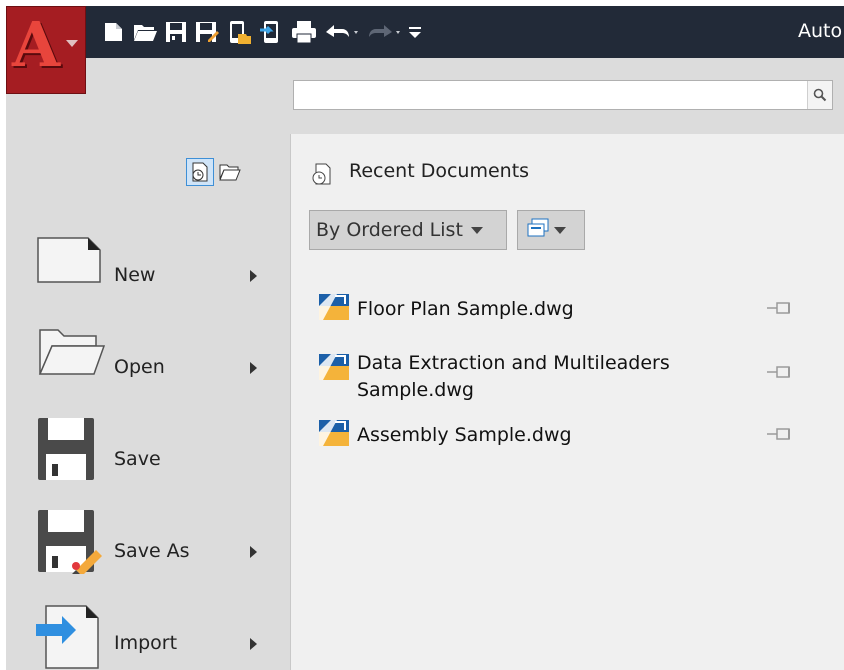 This screenshot has width=844, height=670. Describe the element at coordinates (71, 354) in the screenshot. I see `open-folder-icon` at that location.